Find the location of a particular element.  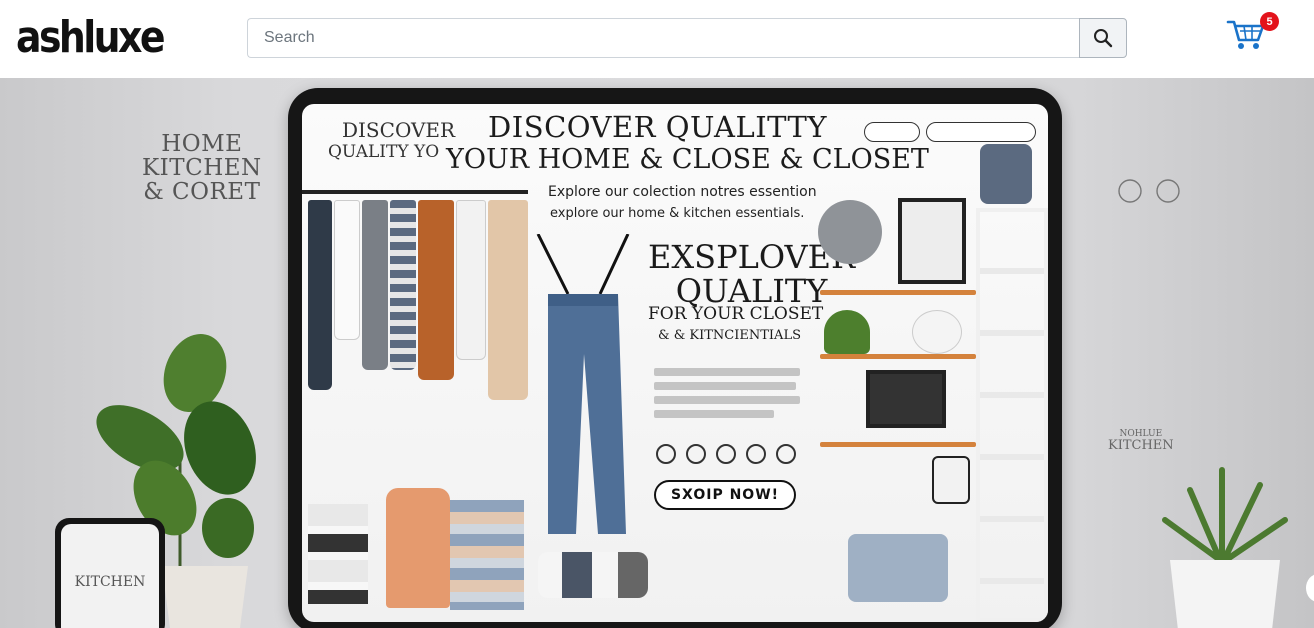

phone-screen-label: KITCHEN is located at coordinates (110, 576).